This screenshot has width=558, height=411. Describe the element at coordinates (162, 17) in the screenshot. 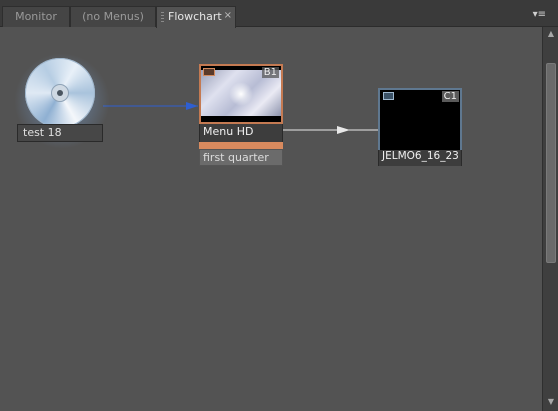

I see `tab-grip-icon` at that location.